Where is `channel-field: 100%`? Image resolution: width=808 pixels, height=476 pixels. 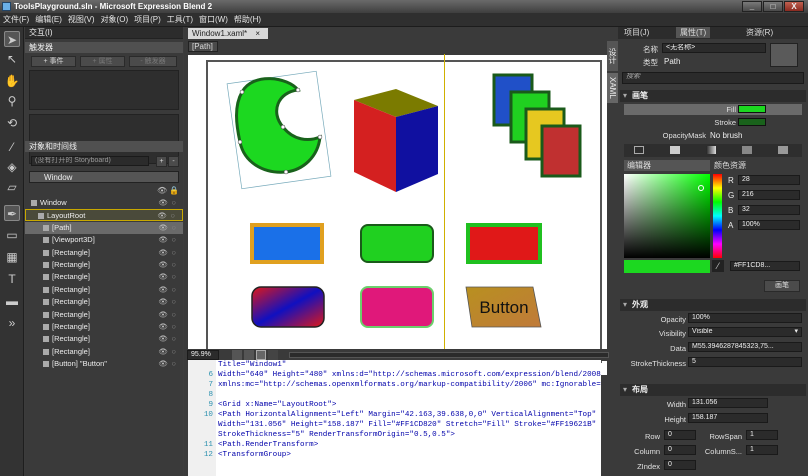
channel-field: 100% is located at coordinates (769, 225).